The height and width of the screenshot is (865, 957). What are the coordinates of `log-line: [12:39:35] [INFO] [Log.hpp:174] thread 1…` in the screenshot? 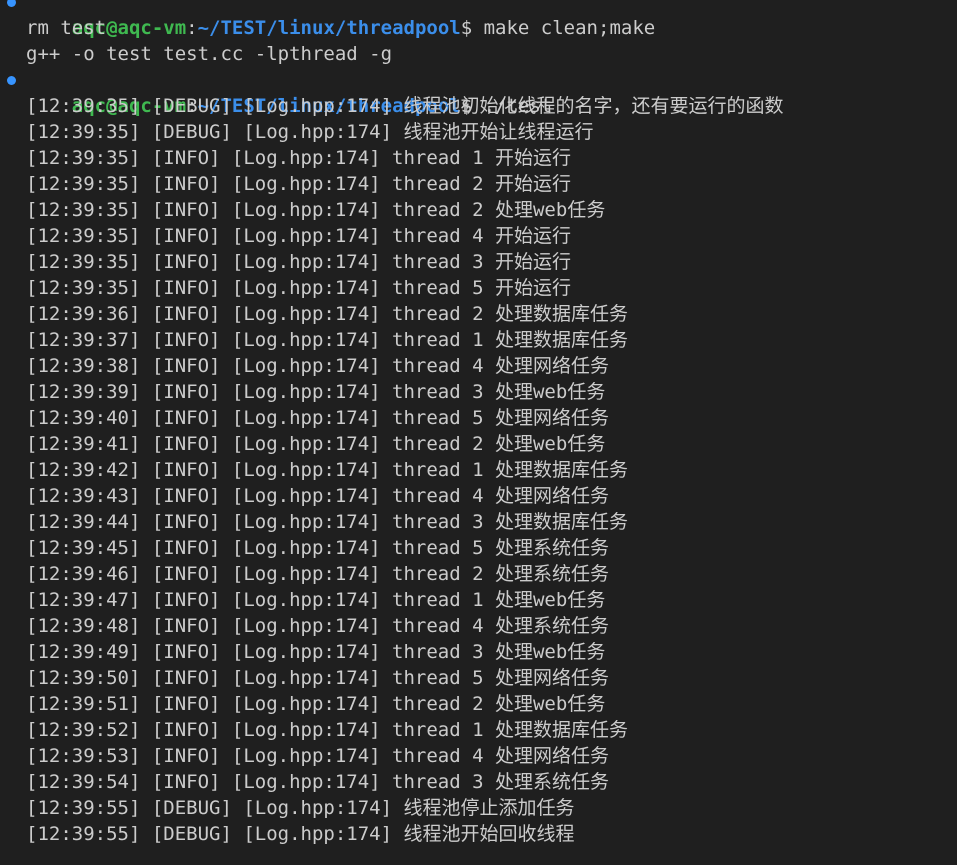 It's located at (298, 158).